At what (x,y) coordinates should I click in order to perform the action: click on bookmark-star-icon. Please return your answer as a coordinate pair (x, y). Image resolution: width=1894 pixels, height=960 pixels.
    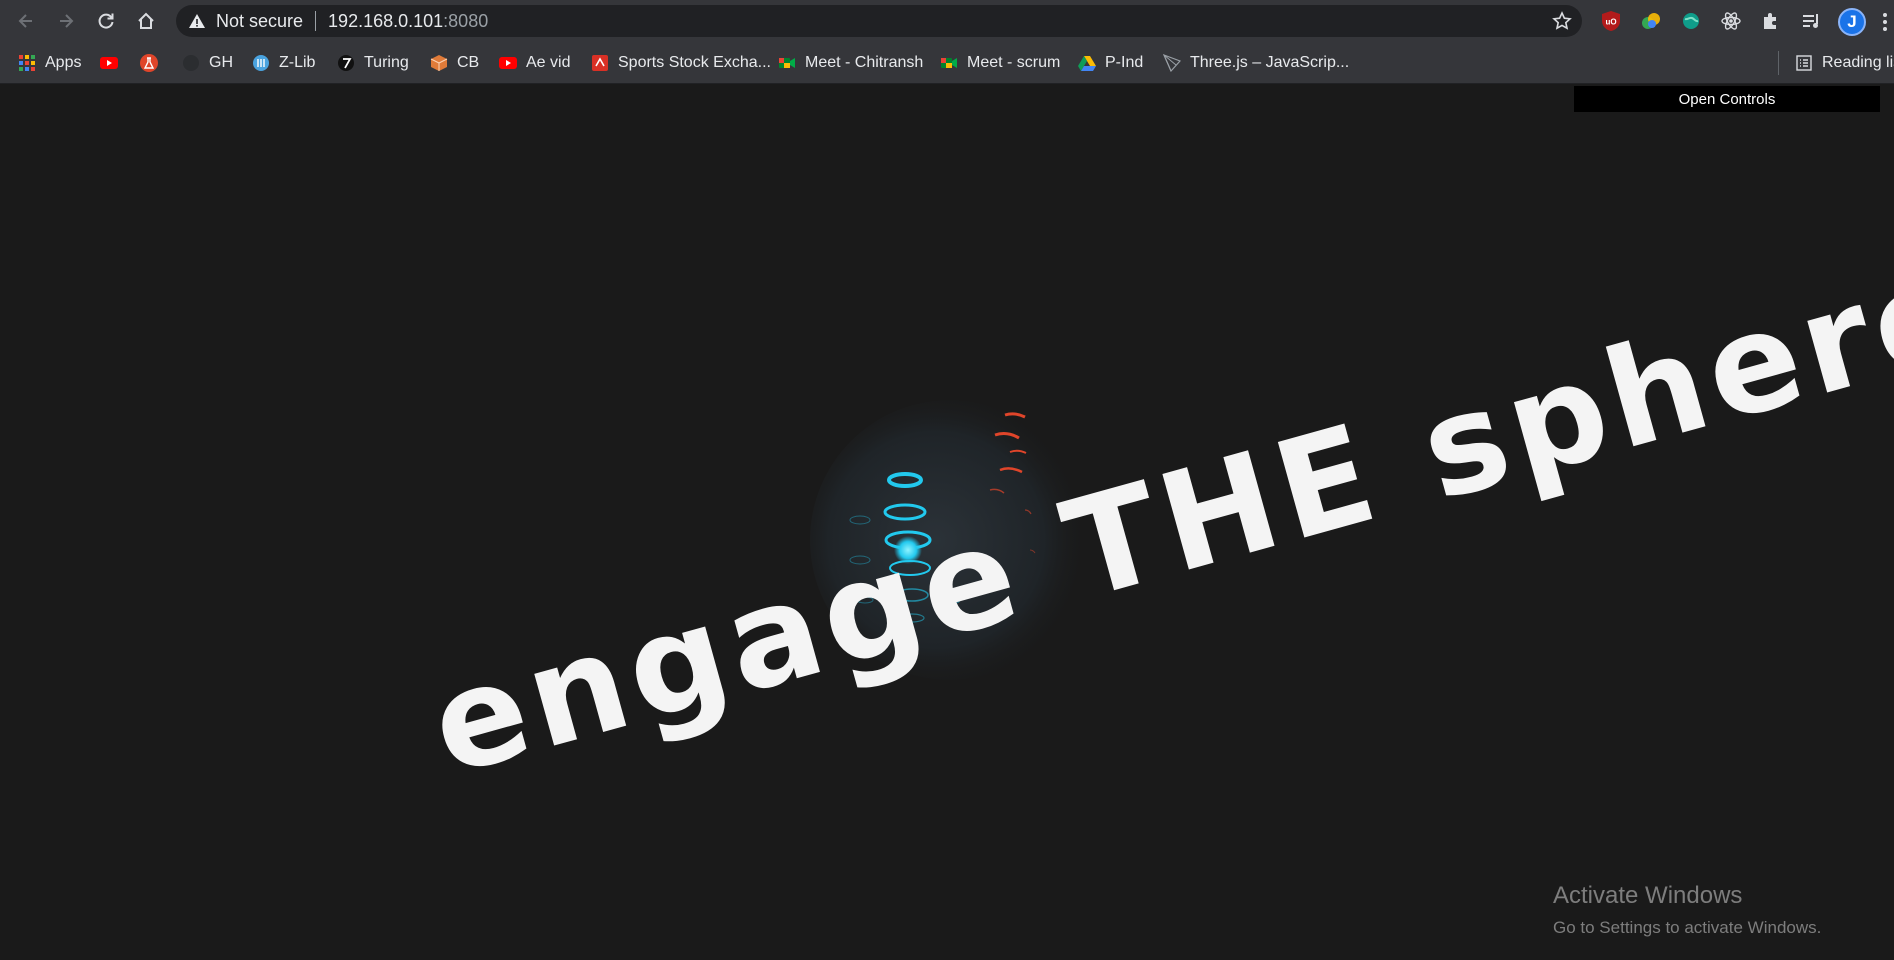
    Looking at the image, I should click on (1562, 21).